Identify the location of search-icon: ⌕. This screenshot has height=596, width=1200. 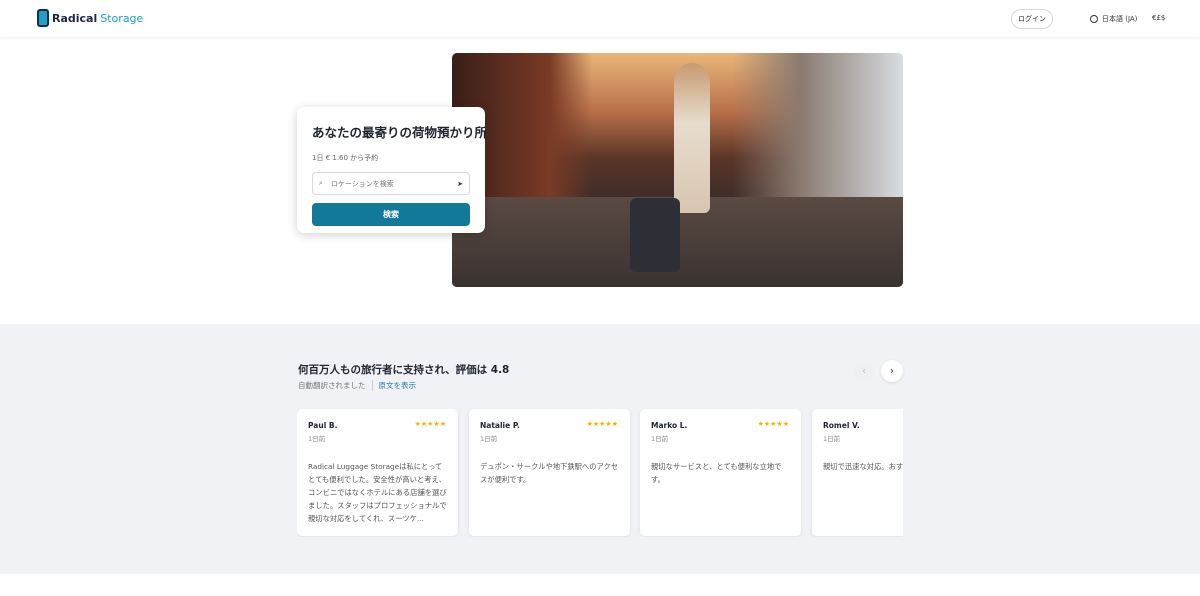
(321, 183).